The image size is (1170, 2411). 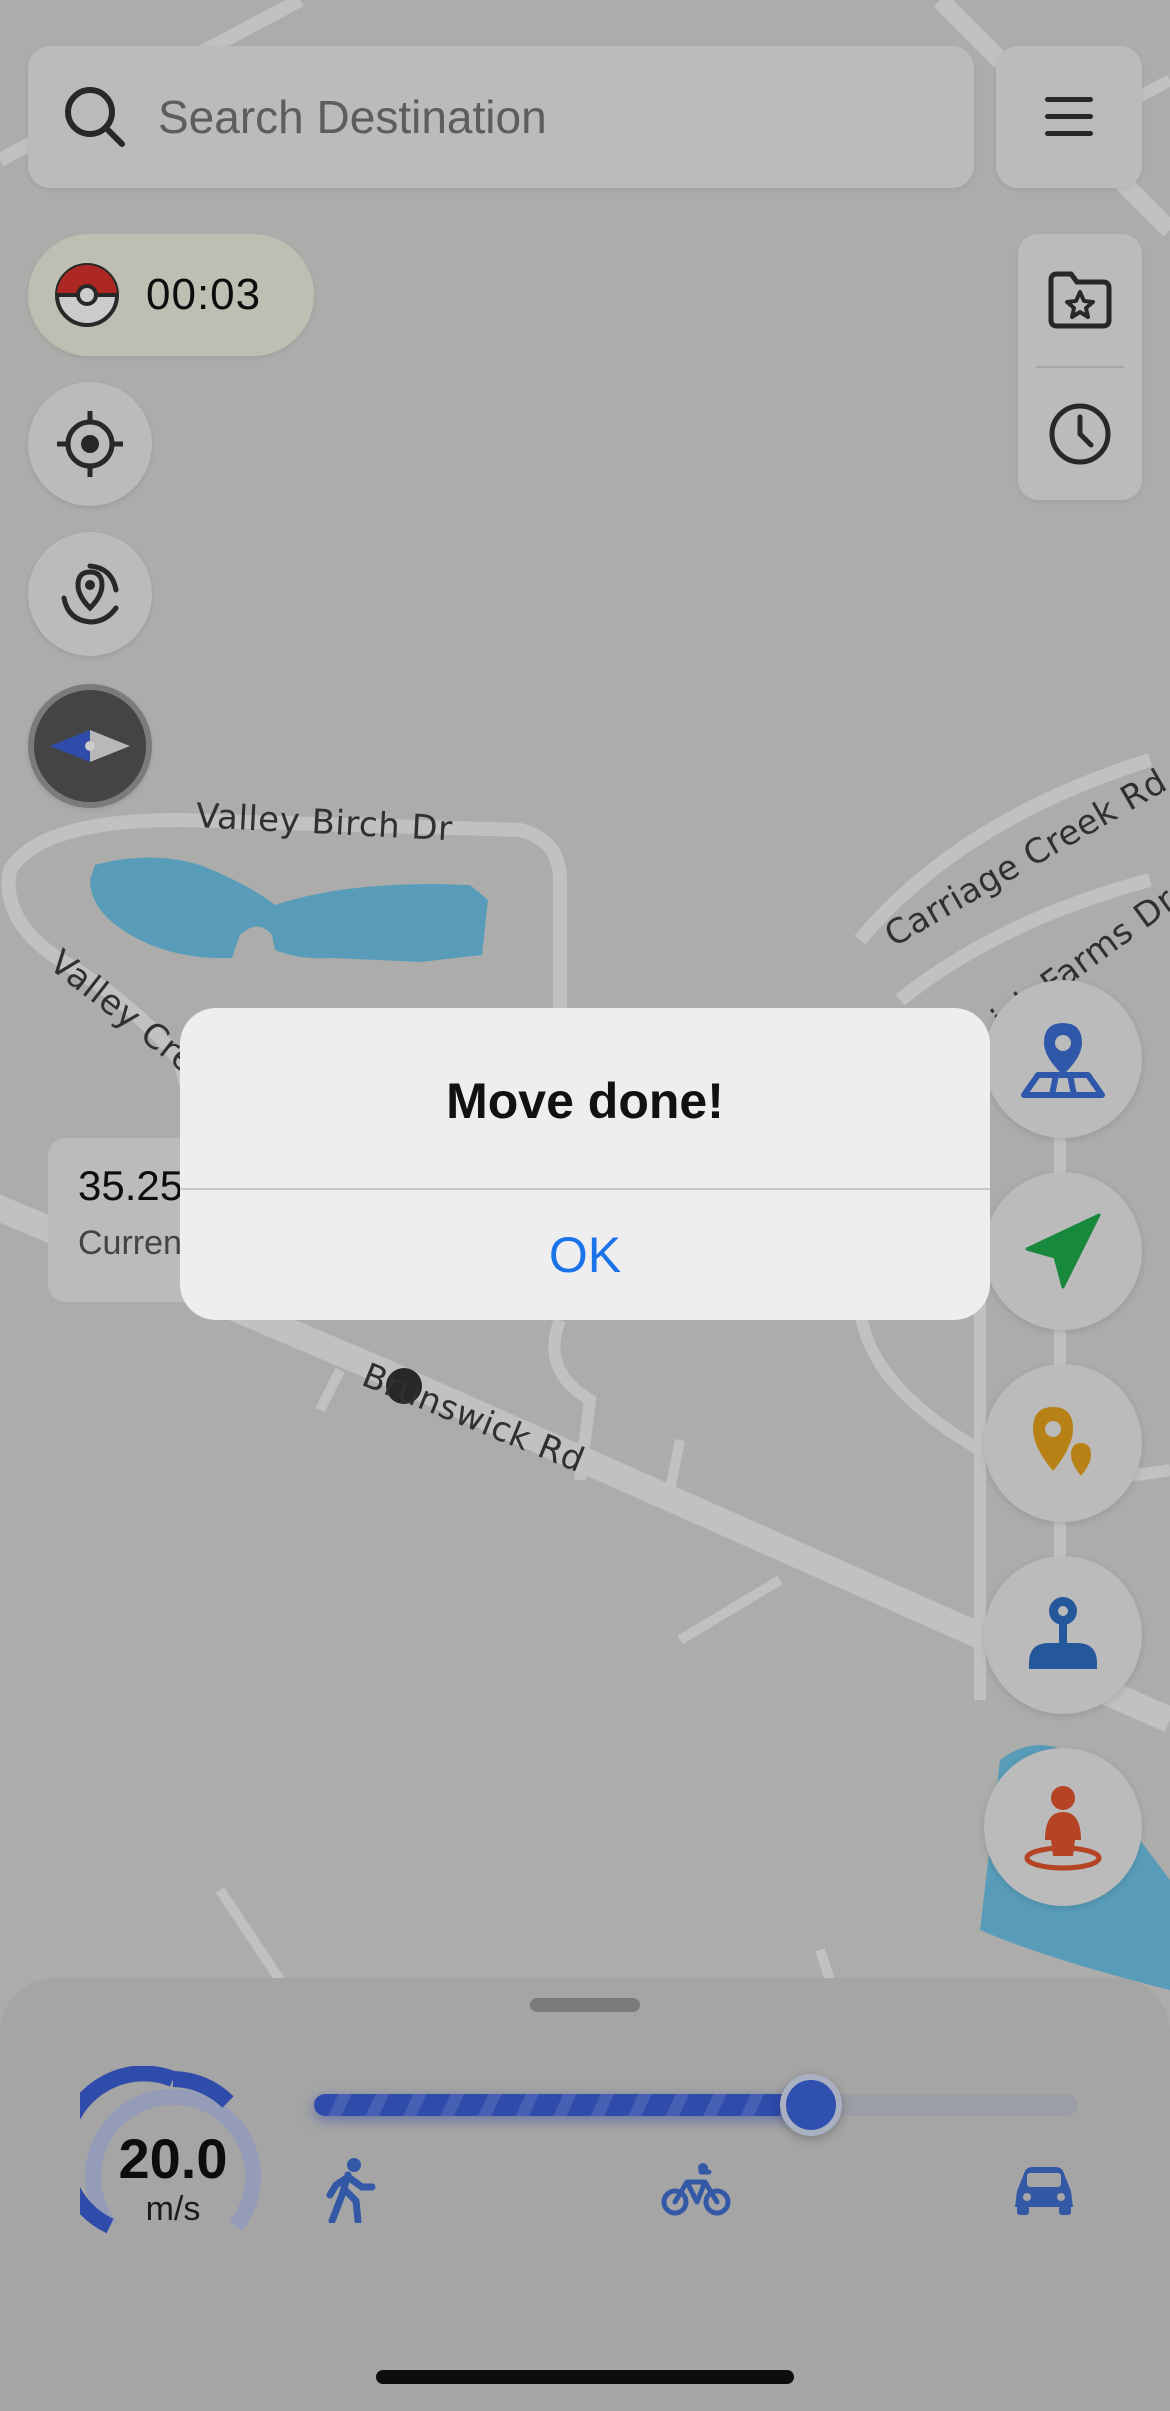 What do you see at coordinates (585, 1255) in the screenshot?
I see `alert-ok-button: OK` at bounding box center [585, 1255].